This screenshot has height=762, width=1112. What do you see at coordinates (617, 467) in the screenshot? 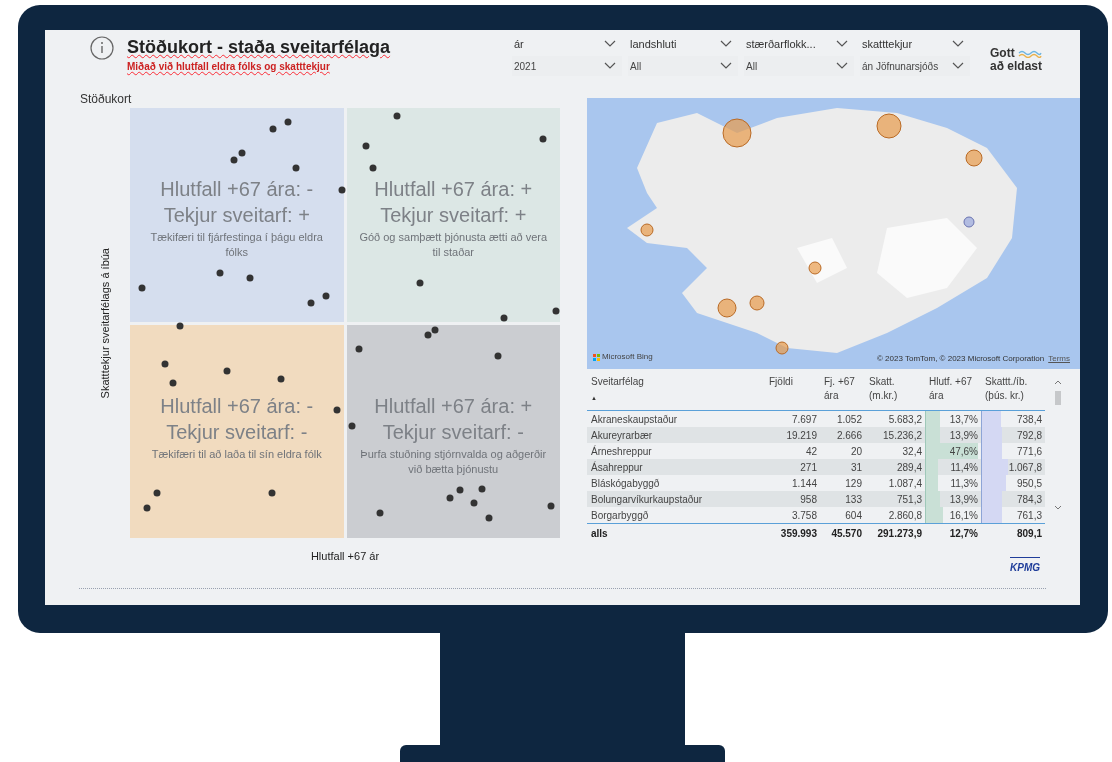
I see `table-cell-text: Ásahreppur` at bounding box center [617, 467].